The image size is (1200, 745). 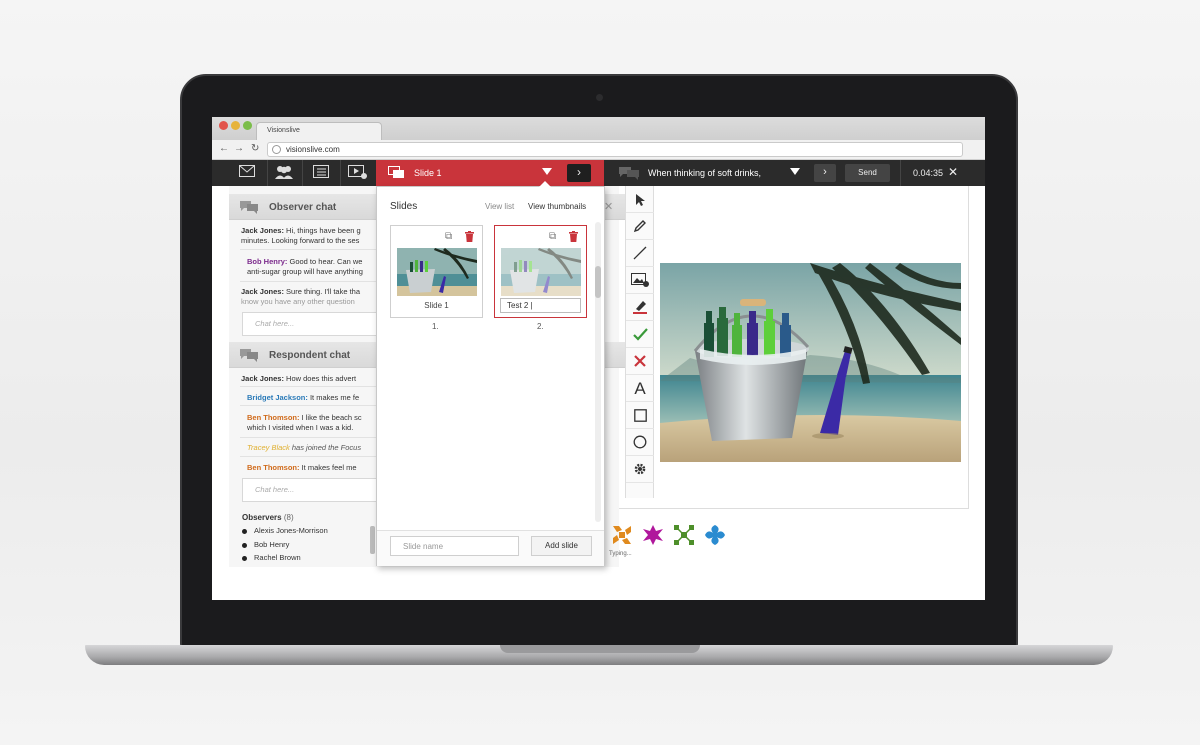 What do you see at coordinates (285, 530) in the screenshot?
I see `observer-item: Alexis Jones-Morrison` at bounding box center [285, 530].